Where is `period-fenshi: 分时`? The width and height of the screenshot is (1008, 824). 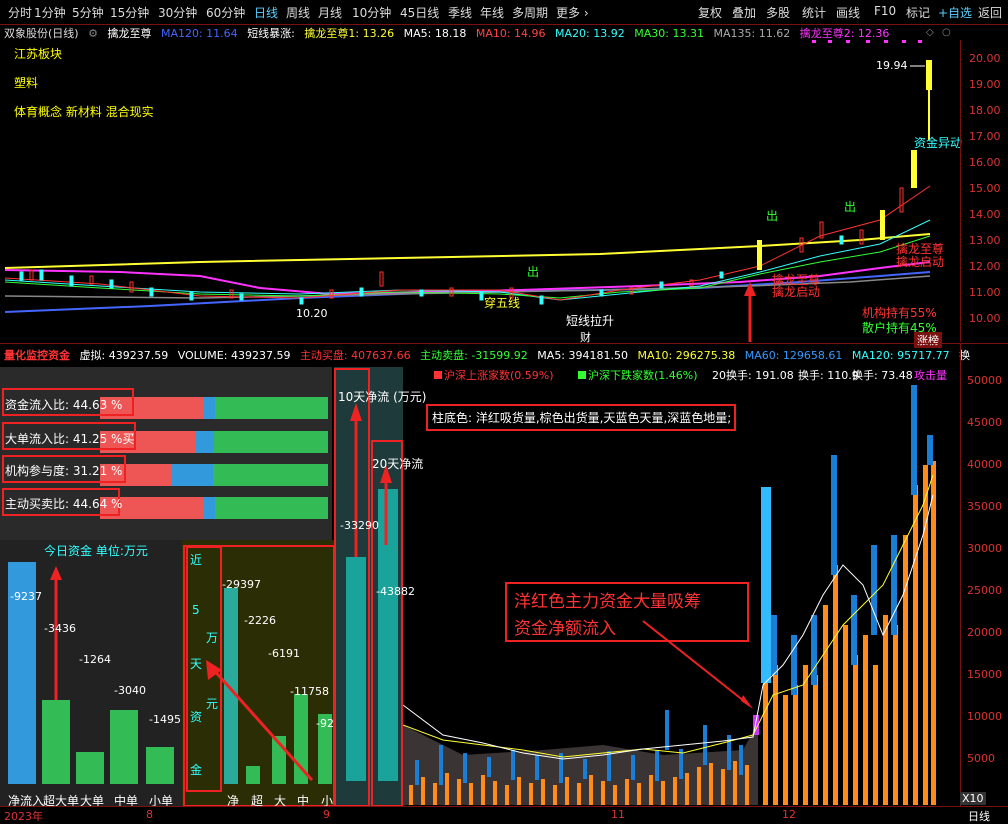
period-fenshi: 分时 is located at coordinates (20, 12).